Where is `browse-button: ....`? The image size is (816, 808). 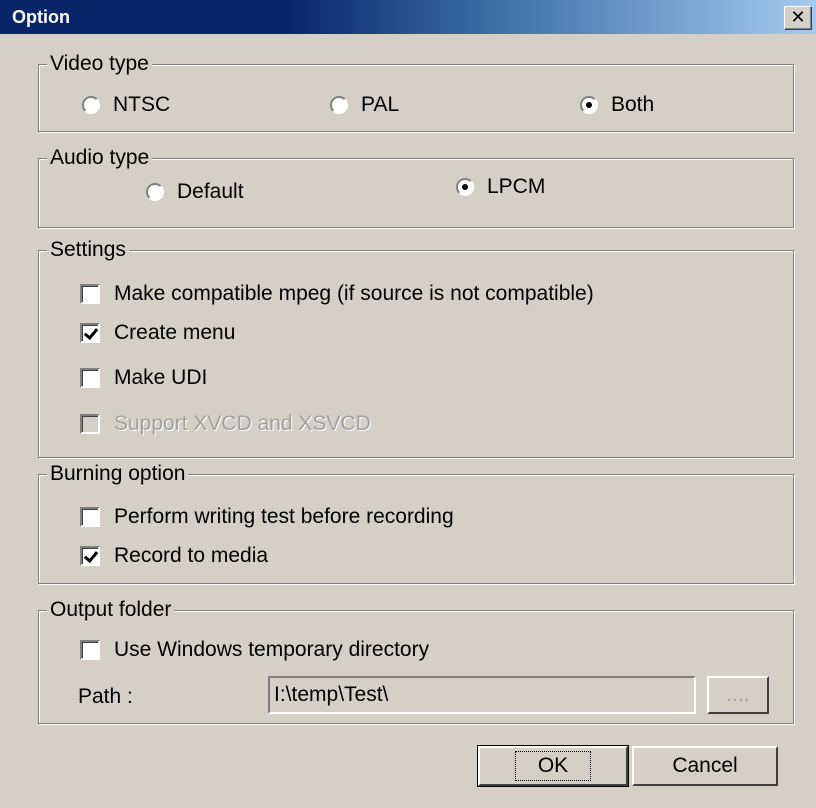
browse-button: .... is located at coordinates (738, 695).